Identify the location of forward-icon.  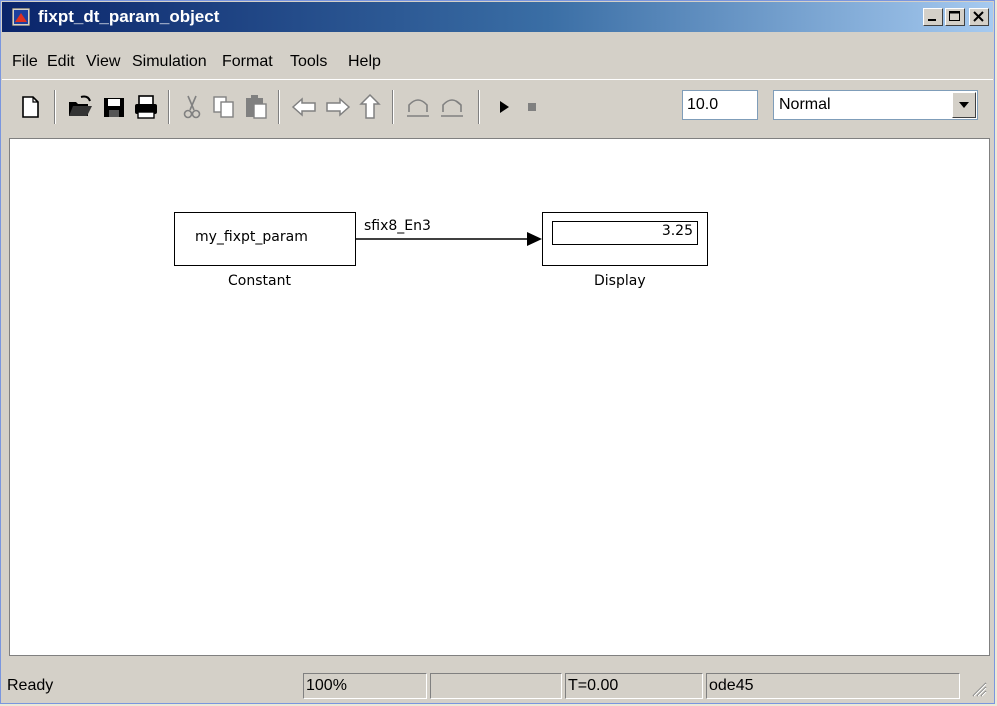
(338, 107).